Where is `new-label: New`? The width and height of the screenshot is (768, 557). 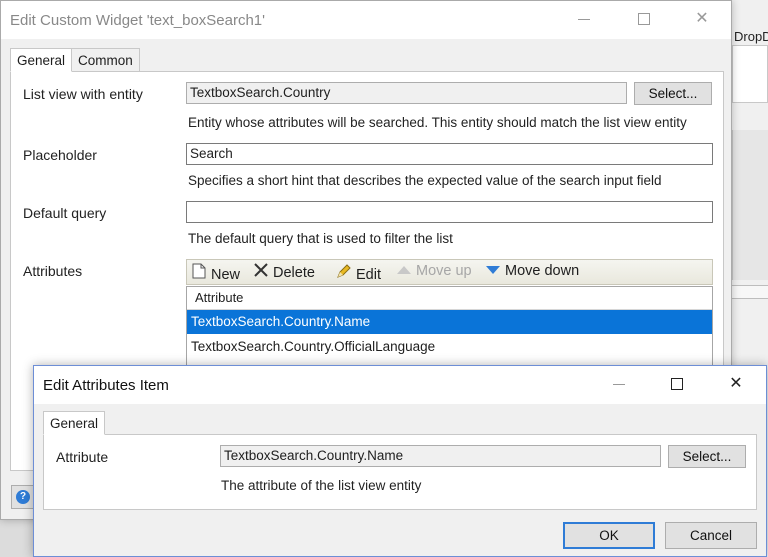 new-label: New is located at coordinates (226, 275).